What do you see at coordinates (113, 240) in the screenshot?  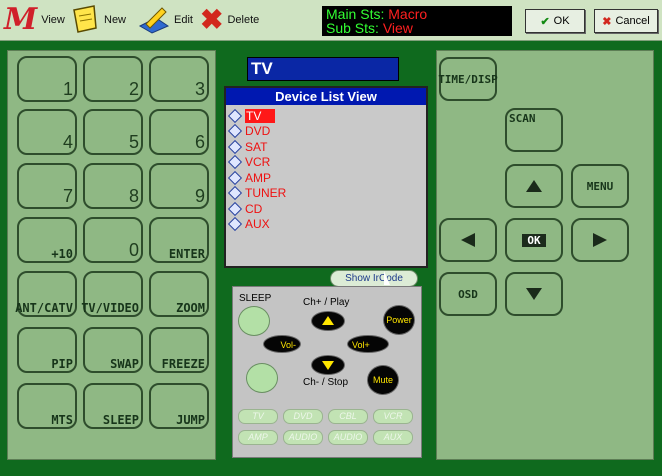 I see `keypad-button-0: 0` at bounding box center [113, 240].